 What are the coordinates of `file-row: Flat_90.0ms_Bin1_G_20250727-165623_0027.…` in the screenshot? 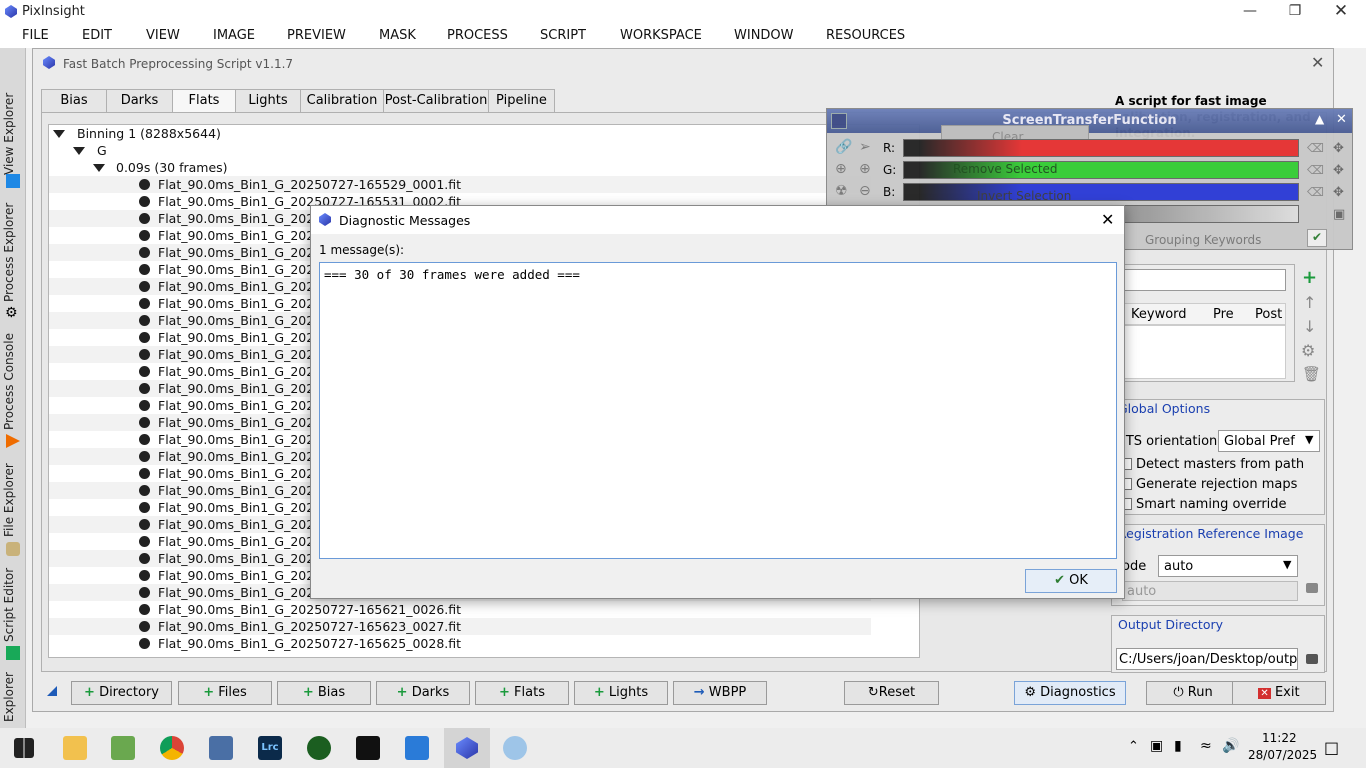 It's located at (460, 626).